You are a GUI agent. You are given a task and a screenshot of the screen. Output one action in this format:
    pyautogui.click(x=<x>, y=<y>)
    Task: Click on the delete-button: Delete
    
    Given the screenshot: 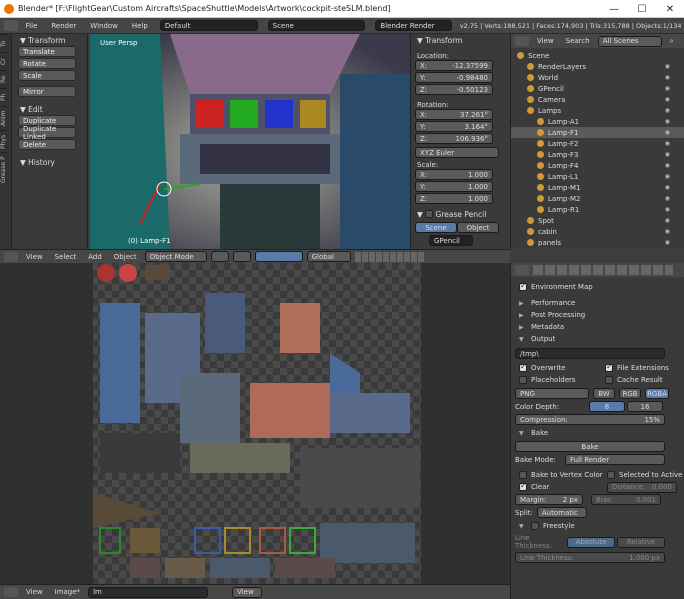 What is the action you would take?
    pyautogui.click(x=47, y=144)
    